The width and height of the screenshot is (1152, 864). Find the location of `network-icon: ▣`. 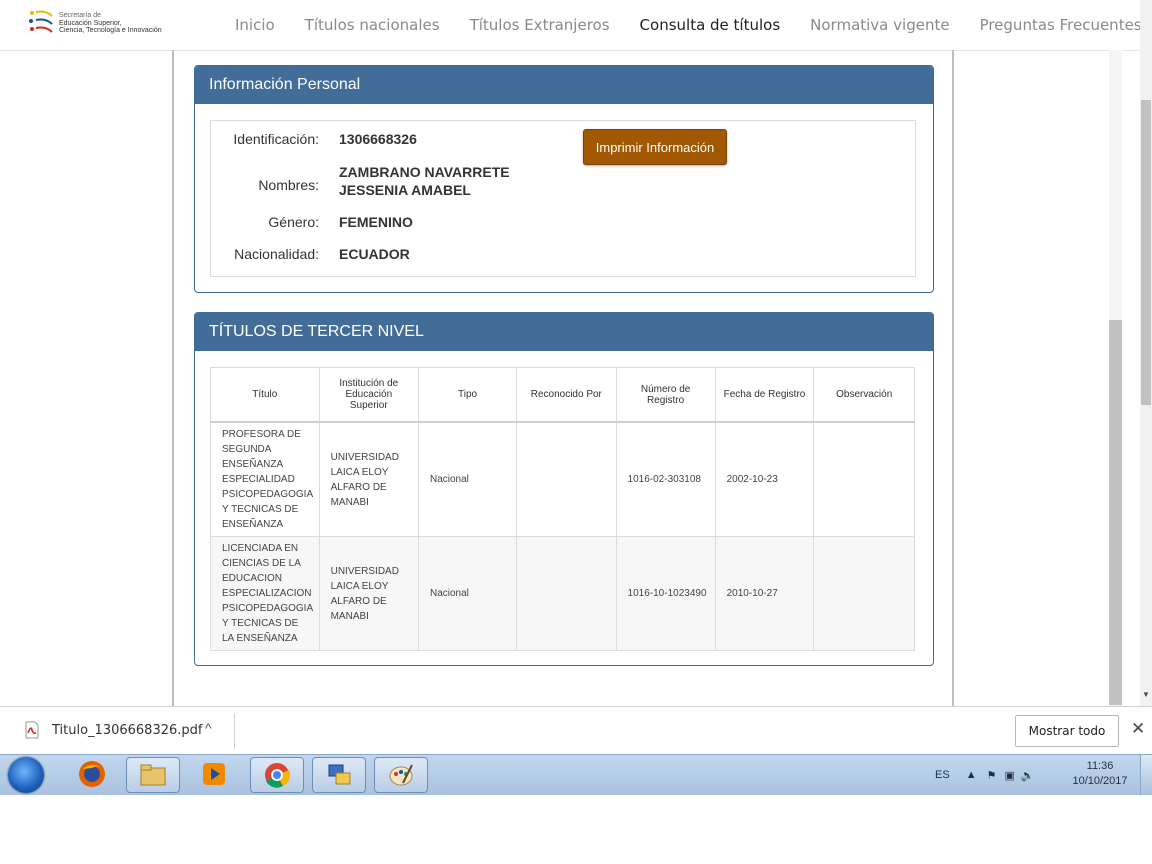

network-icon: ▣ is located at coordinates (1009, 775).